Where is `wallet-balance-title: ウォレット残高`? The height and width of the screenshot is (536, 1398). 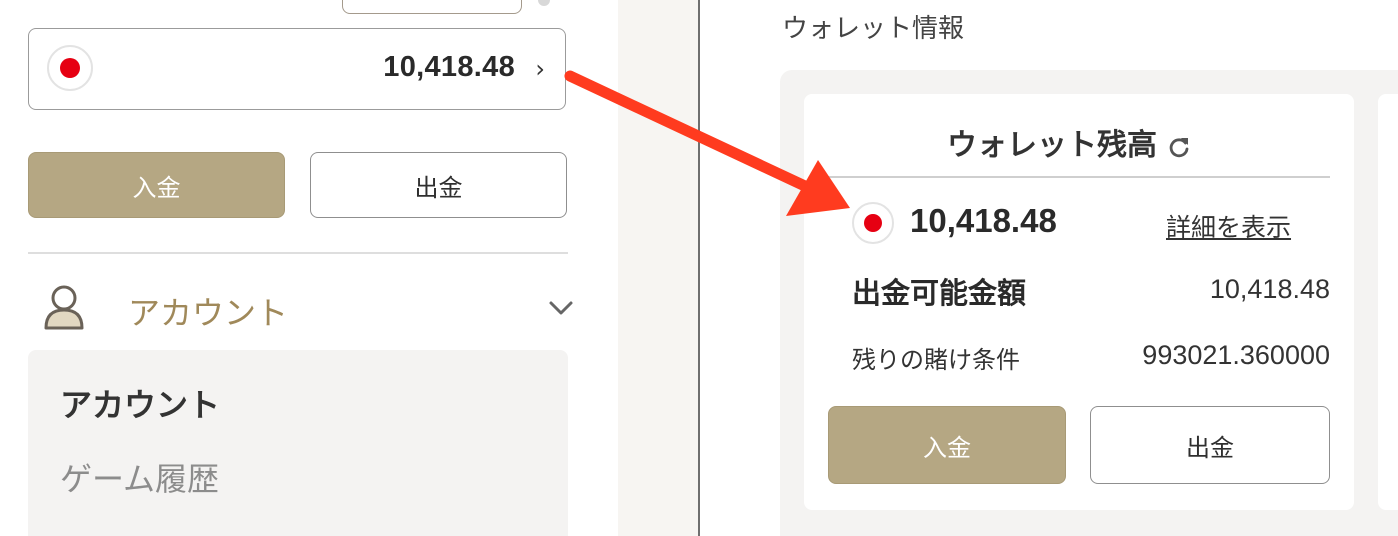 wallet-balance-title: ウォレット残高 is located at coordinates (1069, 142).